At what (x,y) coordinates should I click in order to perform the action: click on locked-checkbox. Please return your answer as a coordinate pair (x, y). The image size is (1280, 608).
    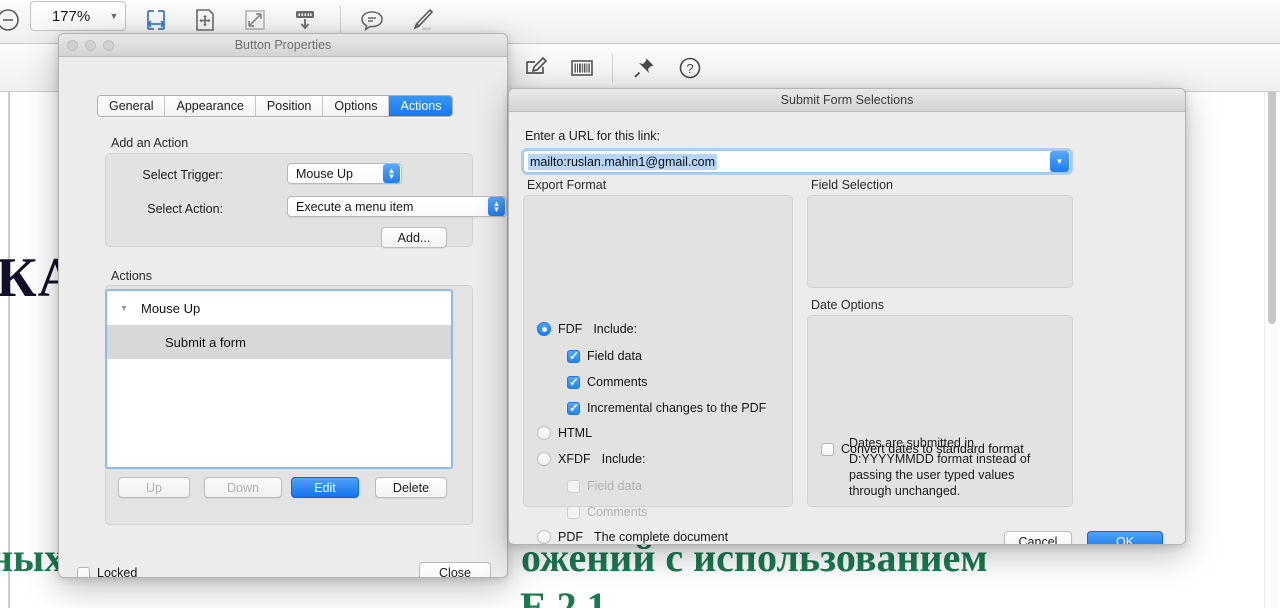
    Looking at the image, I should click on (83, 571).